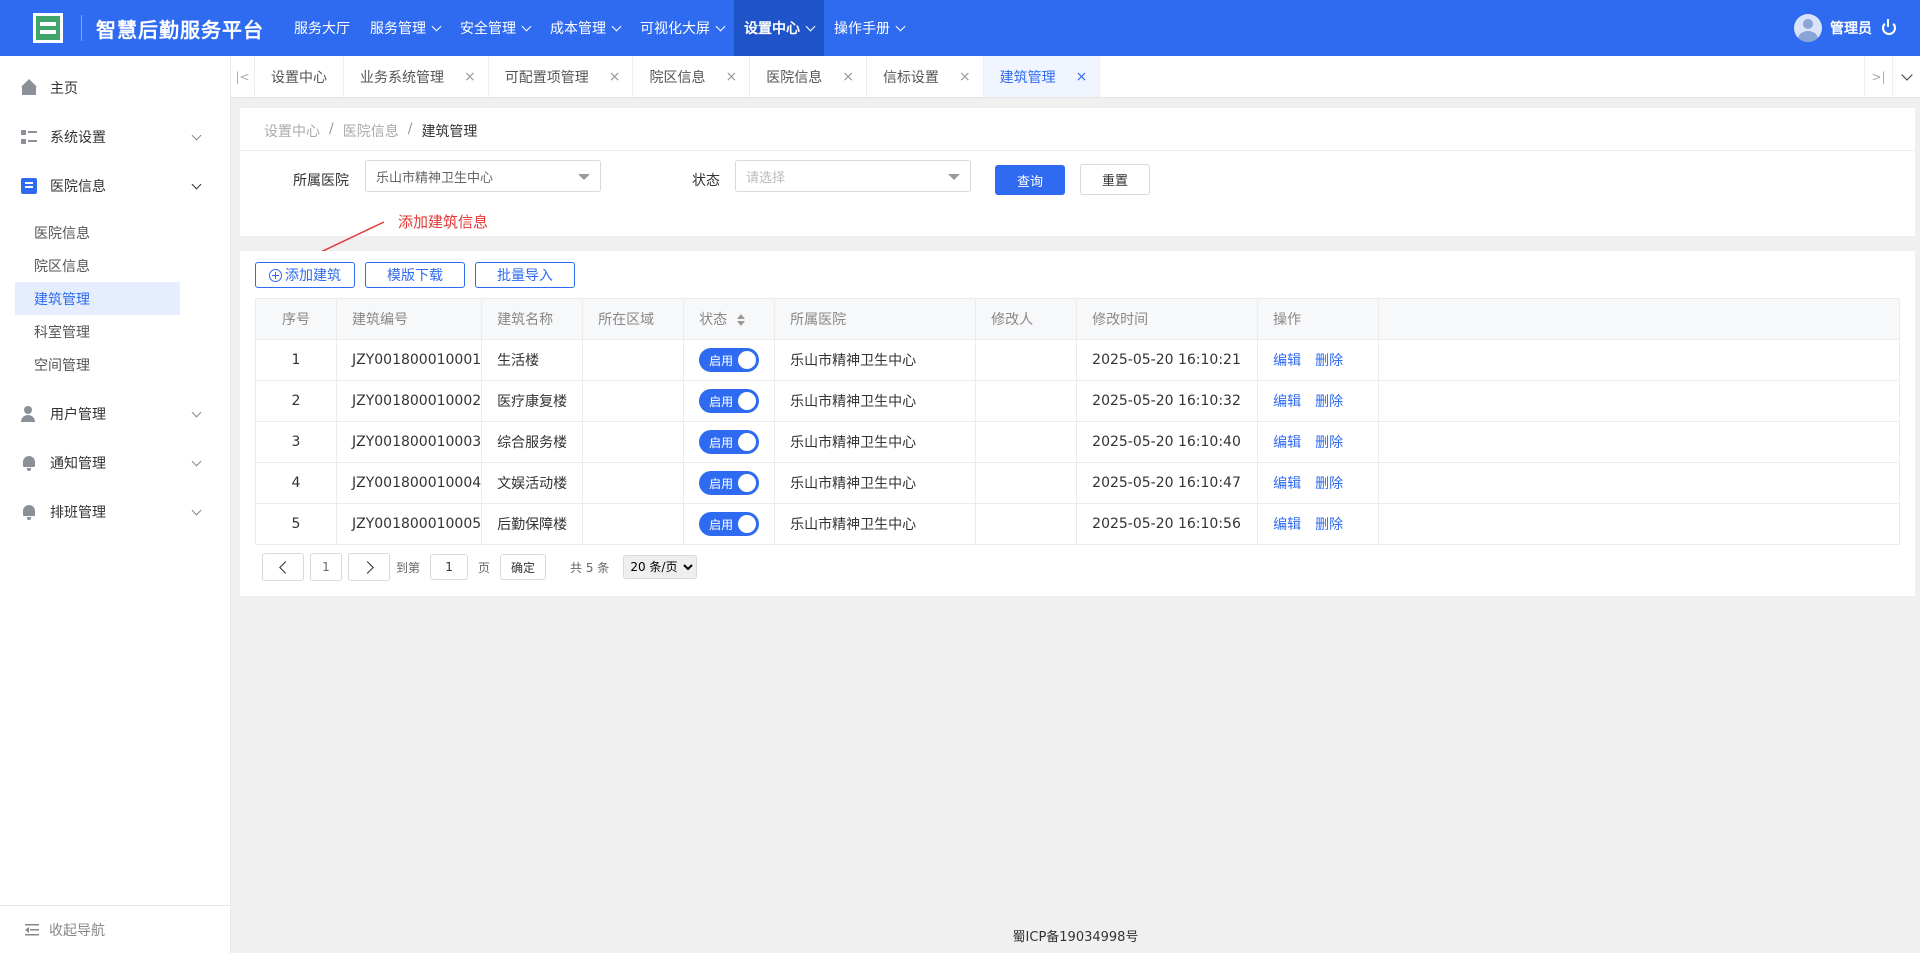  Describe the element at coordinates (875, 524) in the screenshot. I see `cell-hospital: 乐山市精神卫生中心` at that location.